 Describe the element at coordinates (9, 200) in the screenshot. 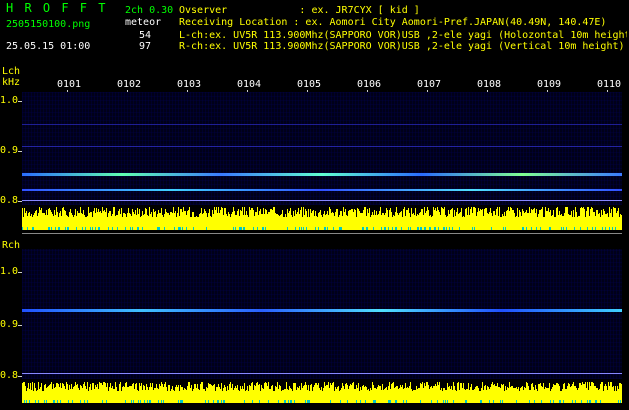

I see `lch-y-tick-0.8: 0.8` at that location.